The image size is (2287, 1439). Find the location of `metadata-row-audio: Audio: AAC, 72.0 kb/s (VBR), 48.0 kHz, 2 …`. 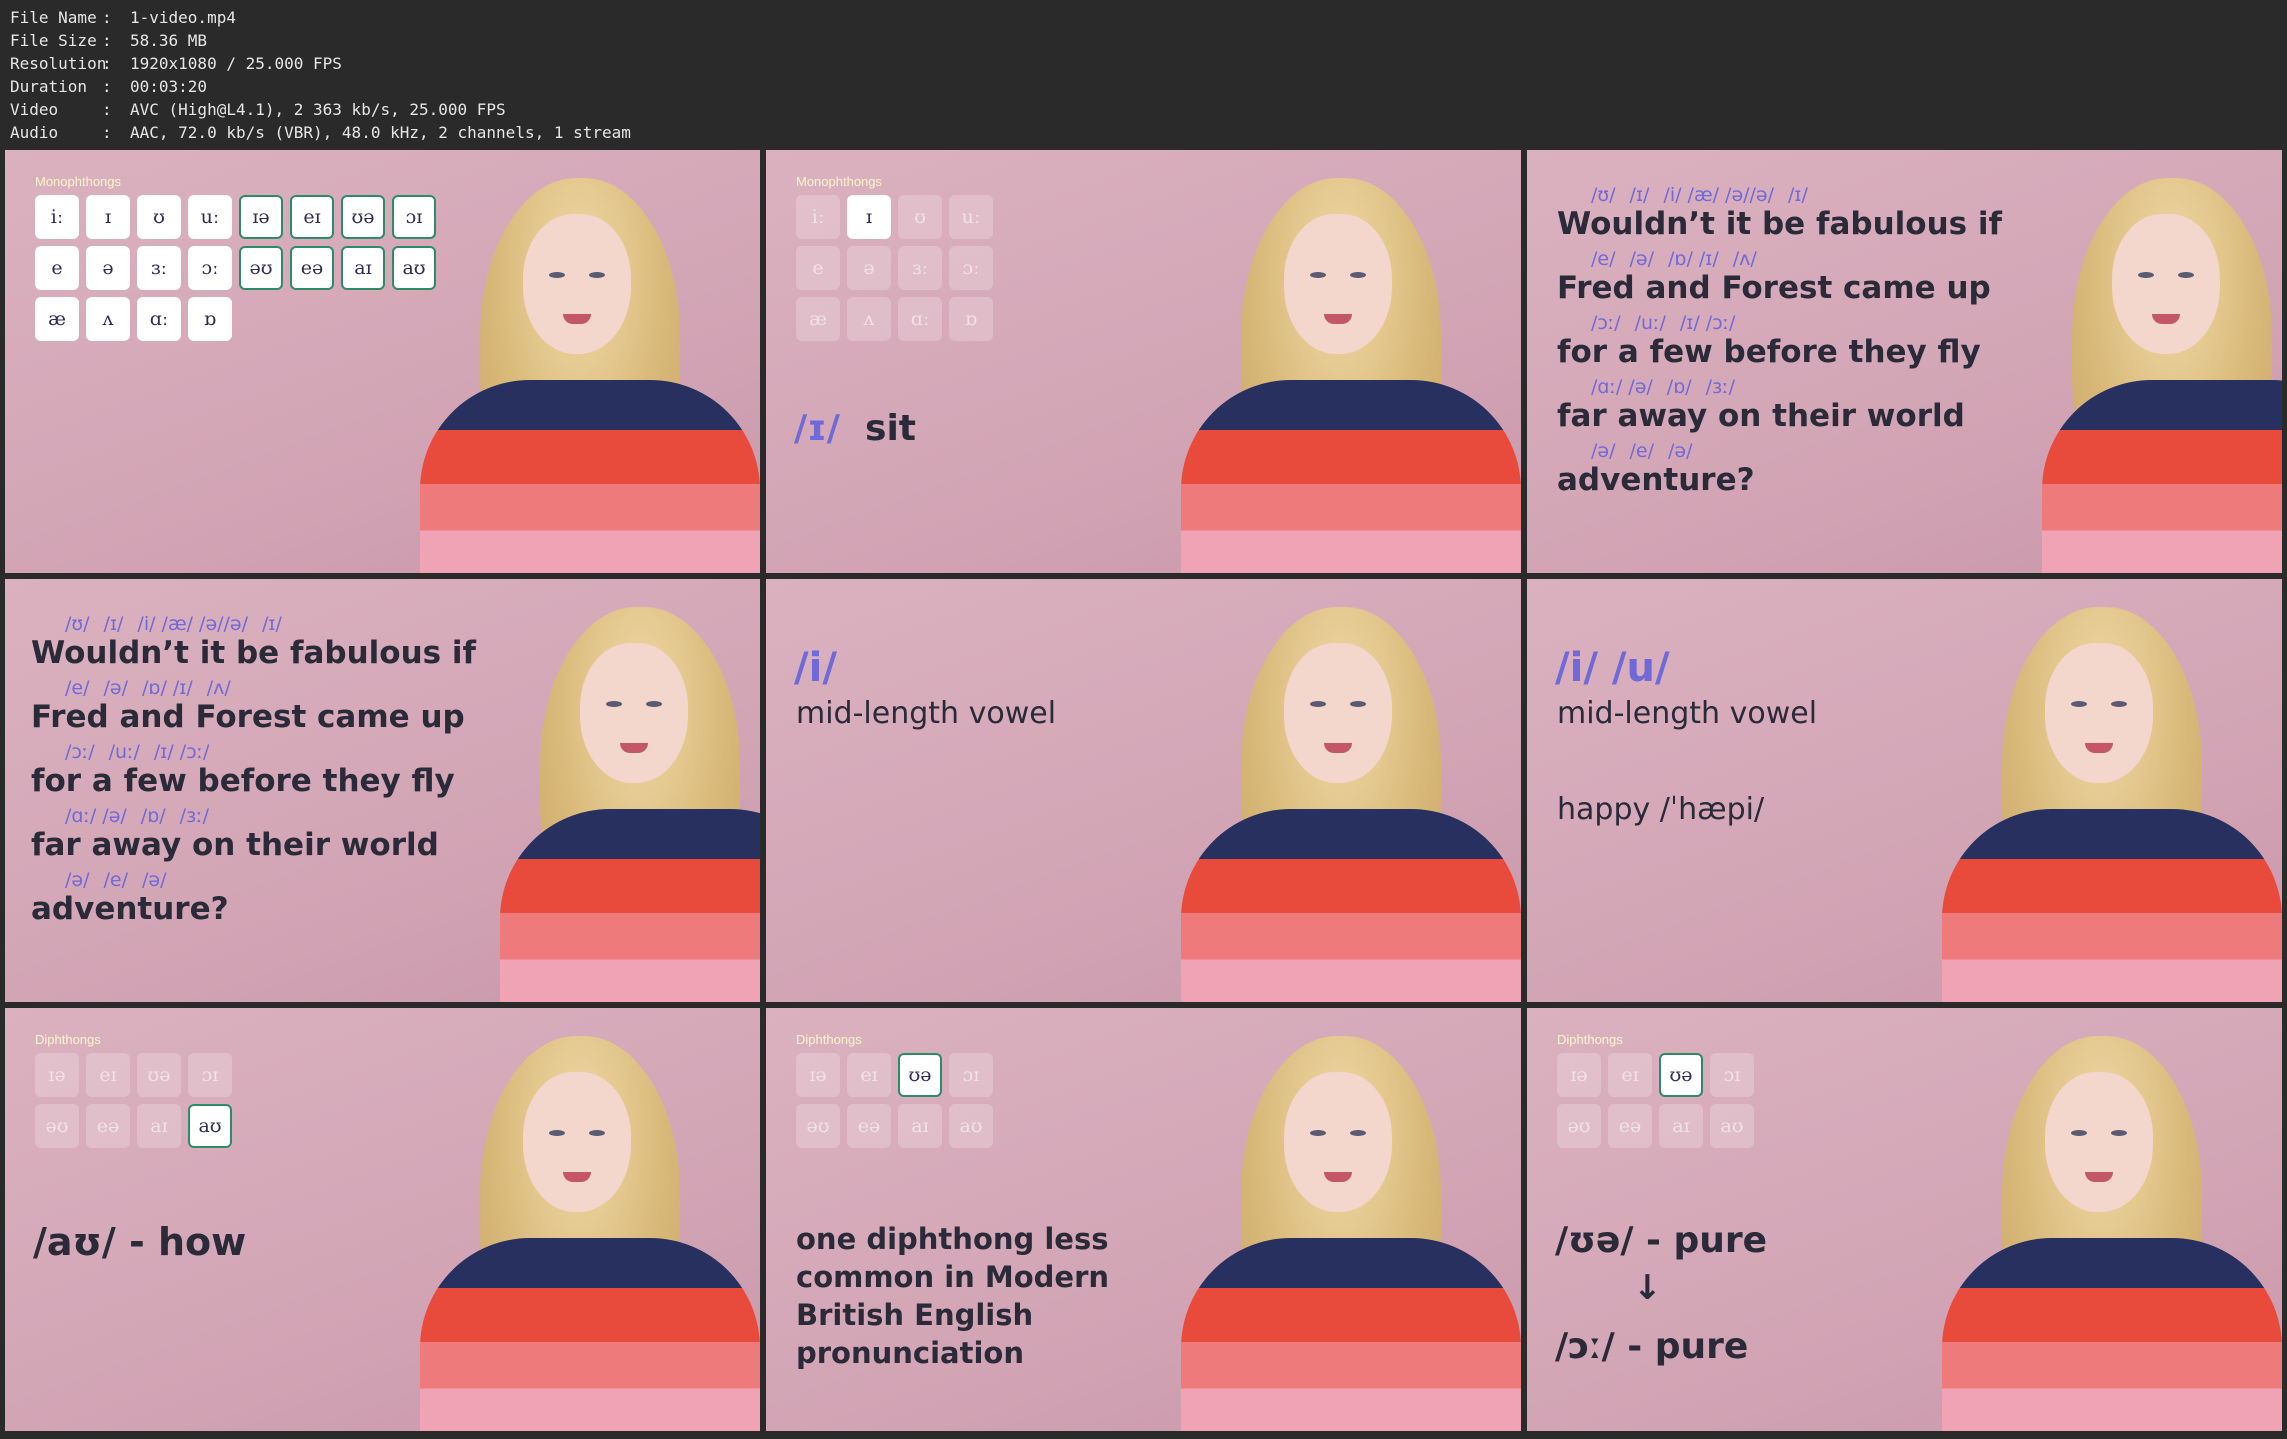

metadata-row-audio: Audio: AAC, 72.0 kb/s (VBR), 48.0 kHz, 2 … is located at coordinates (320, 132).